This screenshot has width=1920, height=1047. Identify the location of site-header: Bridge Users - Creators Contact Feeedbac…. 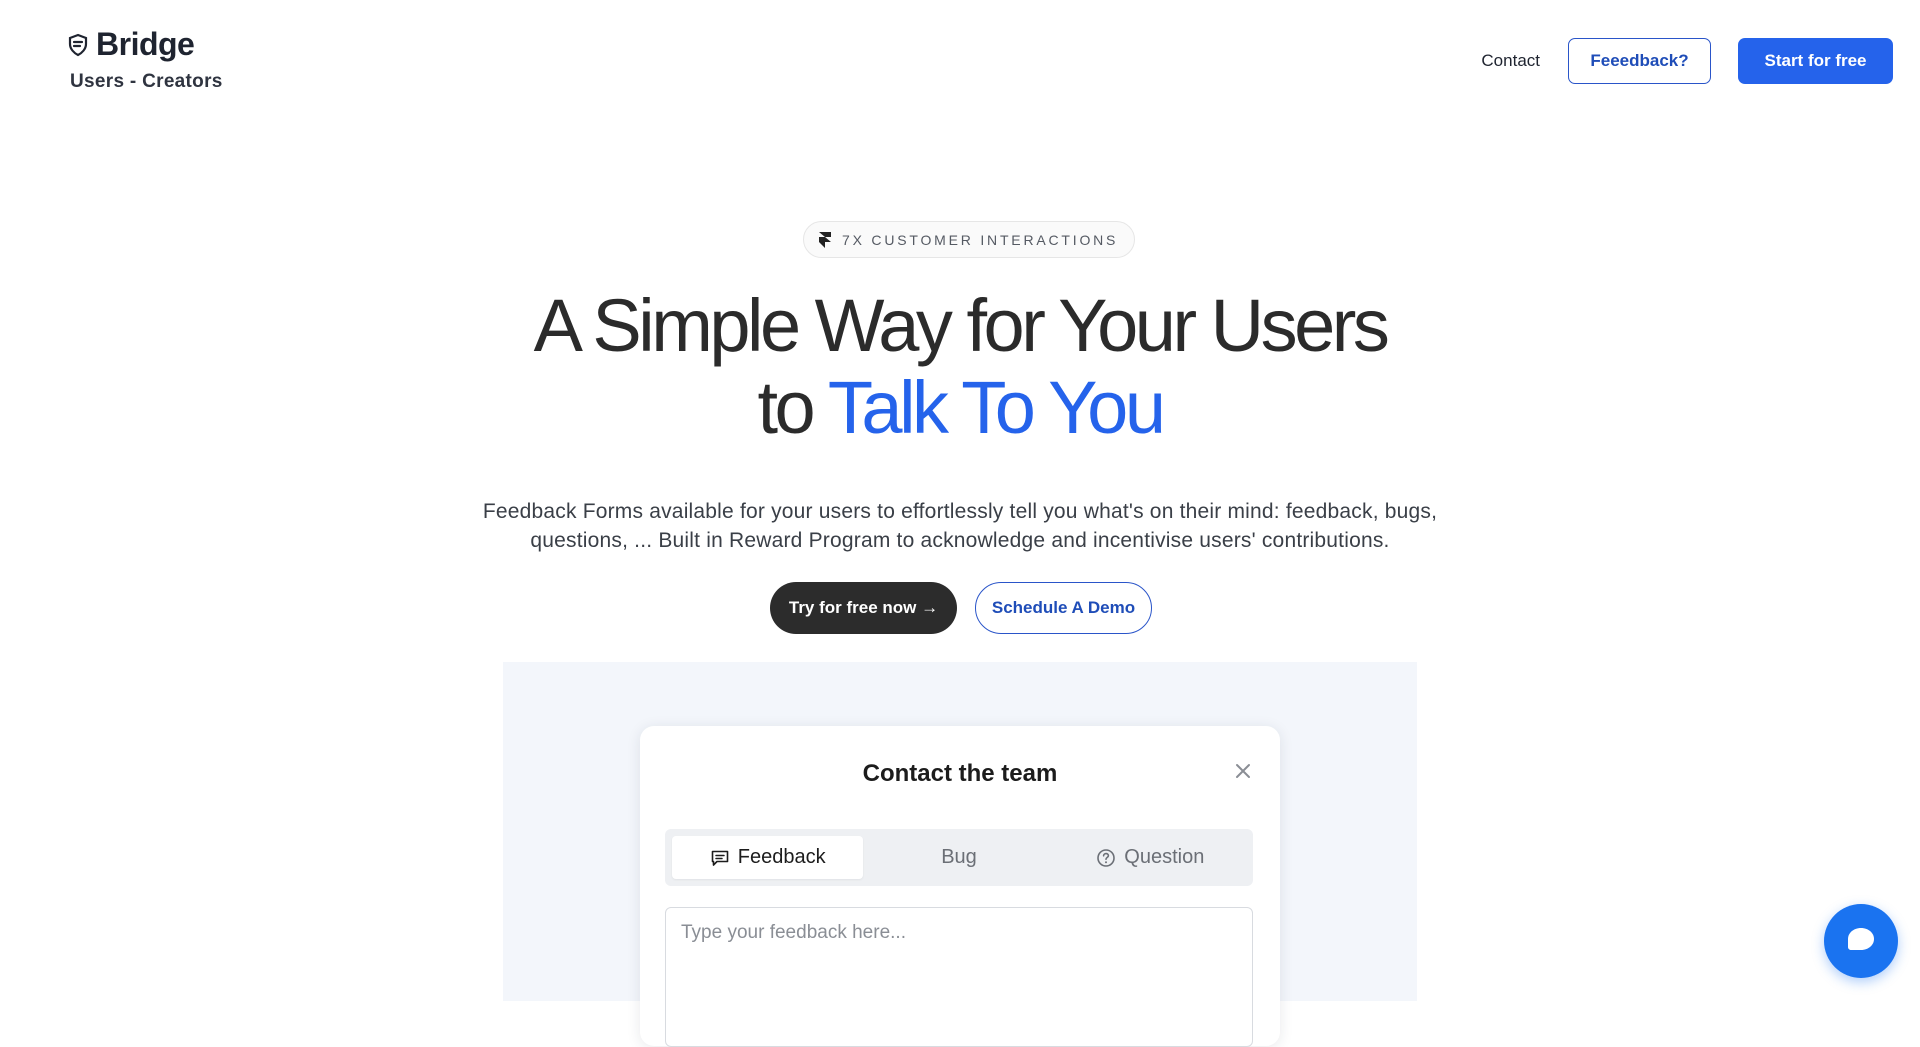
(960, 60).